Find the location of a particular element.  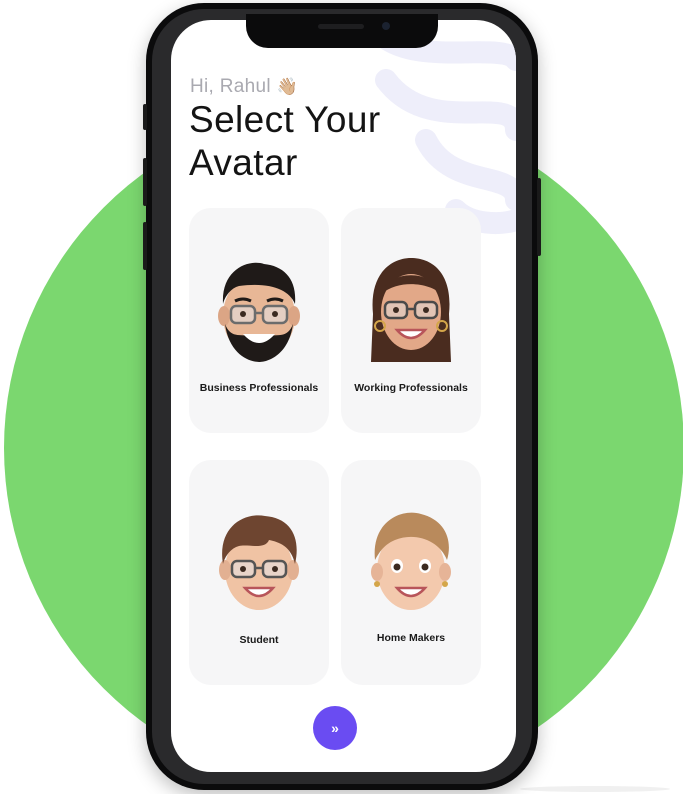

woman-glasses-icon is located at coordinates (411, 310).